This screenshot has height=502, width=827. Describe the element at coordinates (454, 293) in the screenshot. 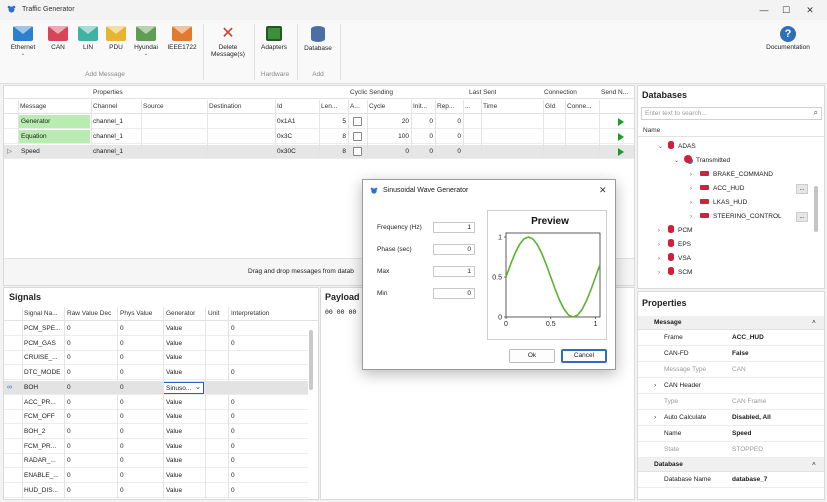

I see `dialog-field-input: 0` at that location.